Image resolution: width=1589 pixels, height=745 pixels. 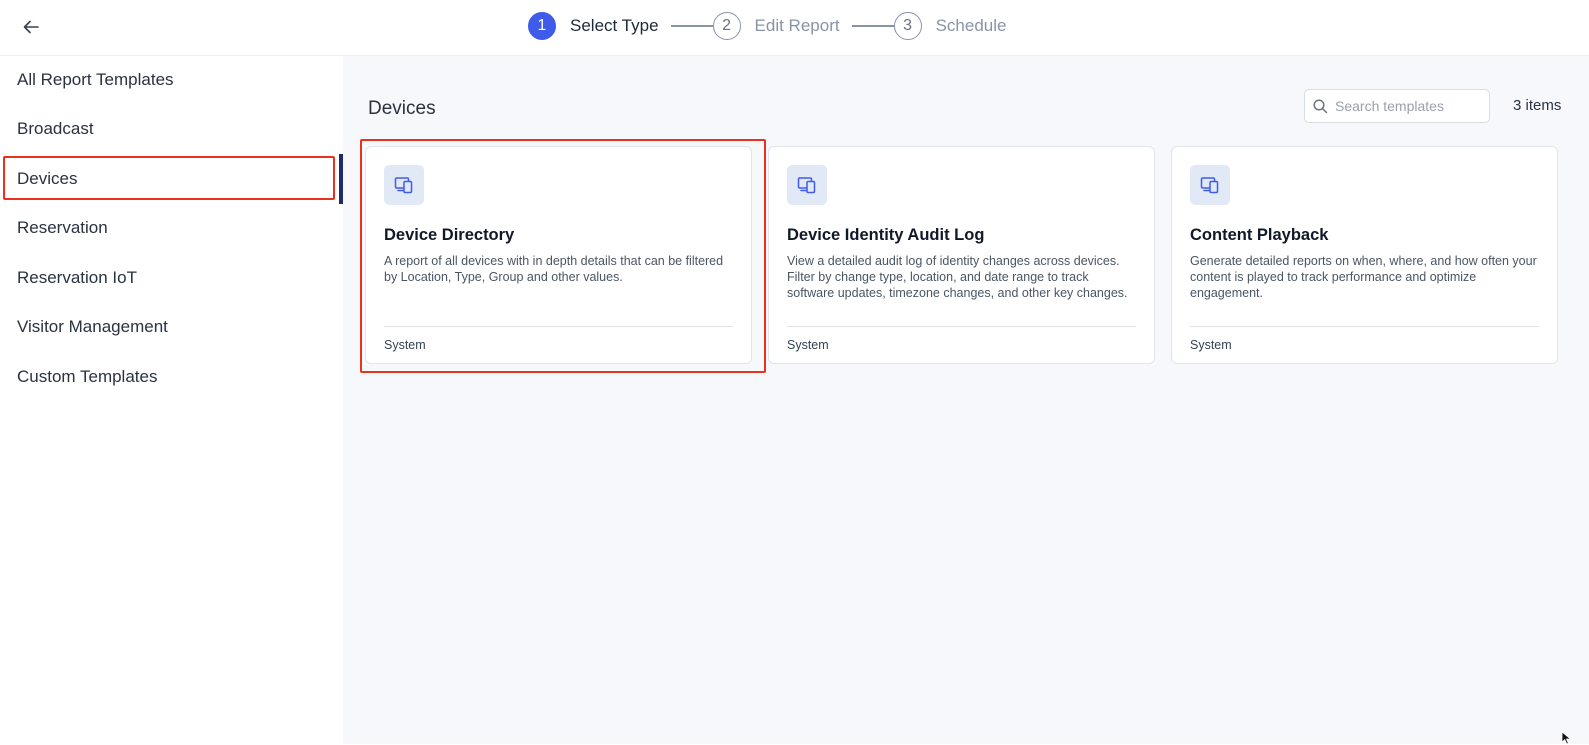 I want to click on step-number: 1, so click(x=542, y=26).